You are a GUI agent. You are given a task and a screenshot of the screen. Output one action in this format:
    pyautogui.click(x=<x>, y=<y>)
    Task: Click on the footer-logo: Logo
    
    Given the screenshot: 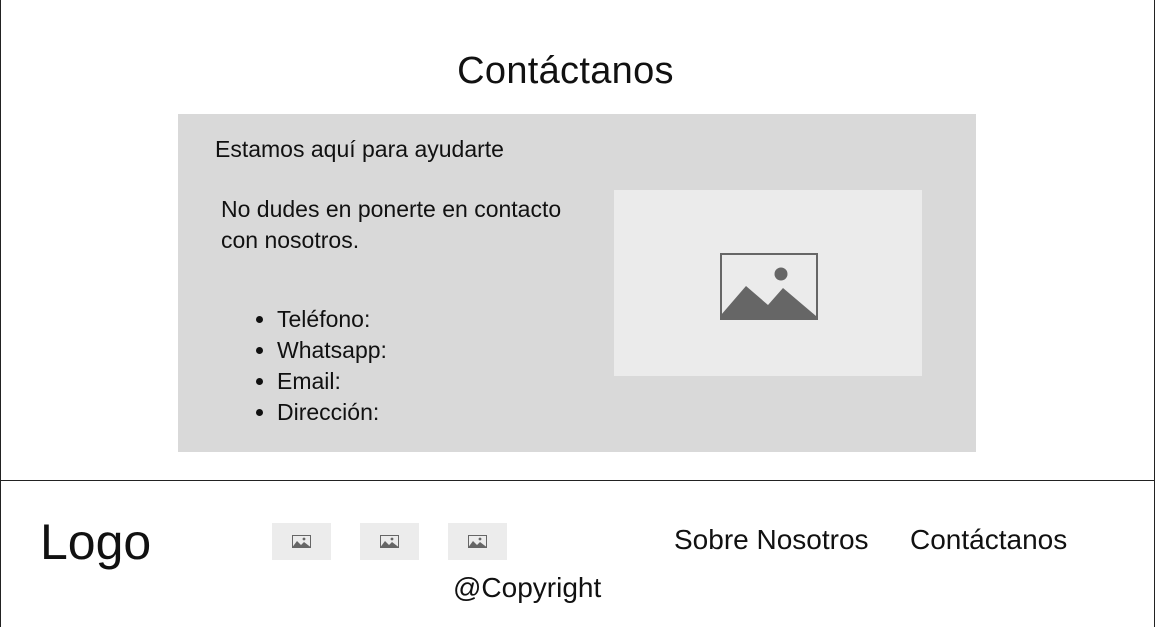 What is the action you would take?
    pyautogui.click(x=95, y=542)
    